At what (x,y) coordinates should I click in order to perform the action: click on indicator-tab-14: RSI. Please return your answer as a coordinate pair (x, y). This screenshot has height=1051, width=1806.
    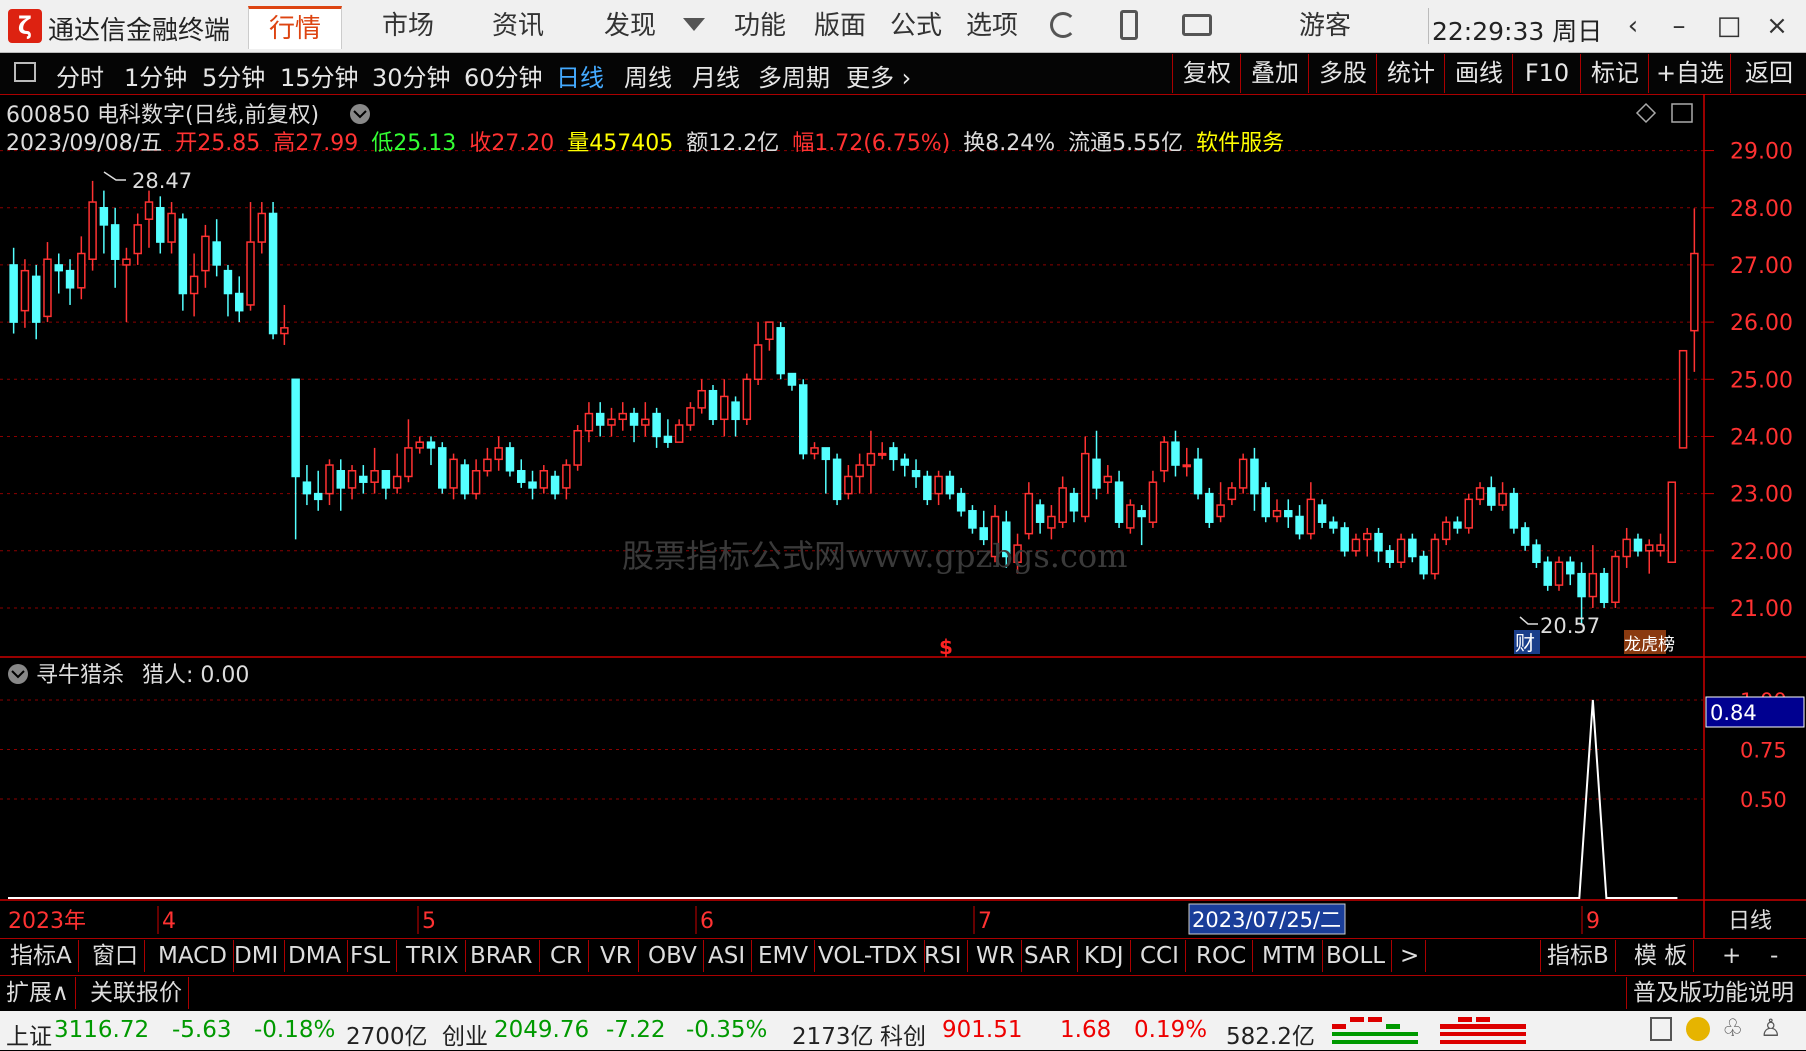
    Looking at the image, I should click on (943, 956).